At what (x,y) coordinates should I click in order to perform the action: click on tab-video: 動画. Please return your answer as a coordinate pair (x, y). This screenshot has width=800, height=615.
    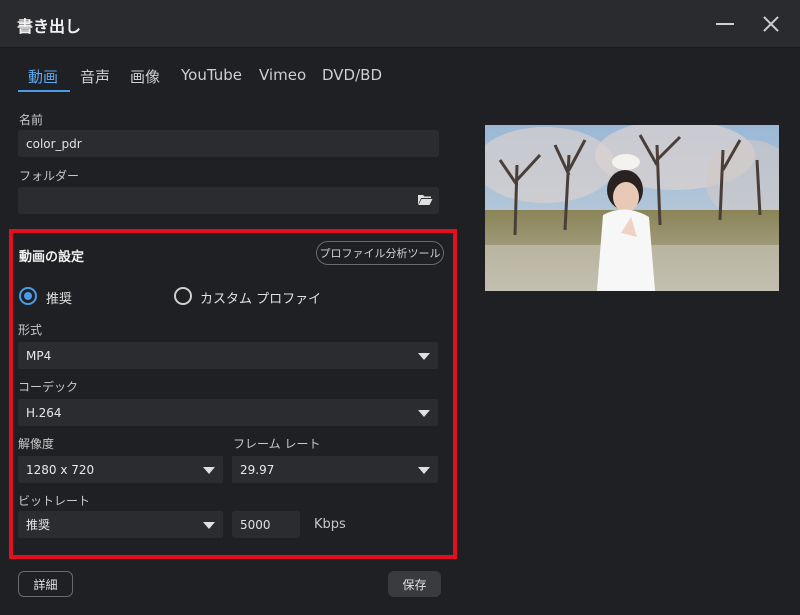
    Looking at the image, I should click on (43, 76).